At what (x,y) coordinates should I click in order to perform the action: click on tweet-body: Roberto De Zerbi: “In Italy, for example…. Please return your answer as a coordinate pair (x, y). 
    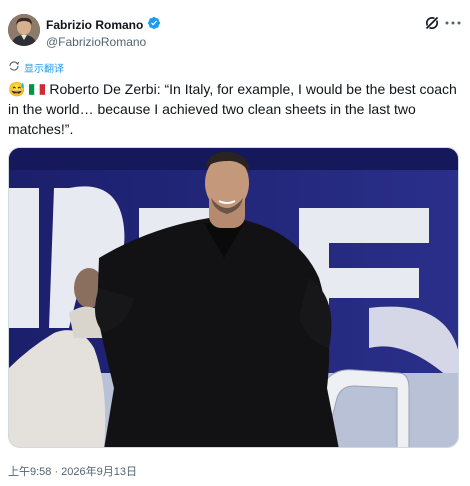
    Looking at the image, I should click on (232, 109).